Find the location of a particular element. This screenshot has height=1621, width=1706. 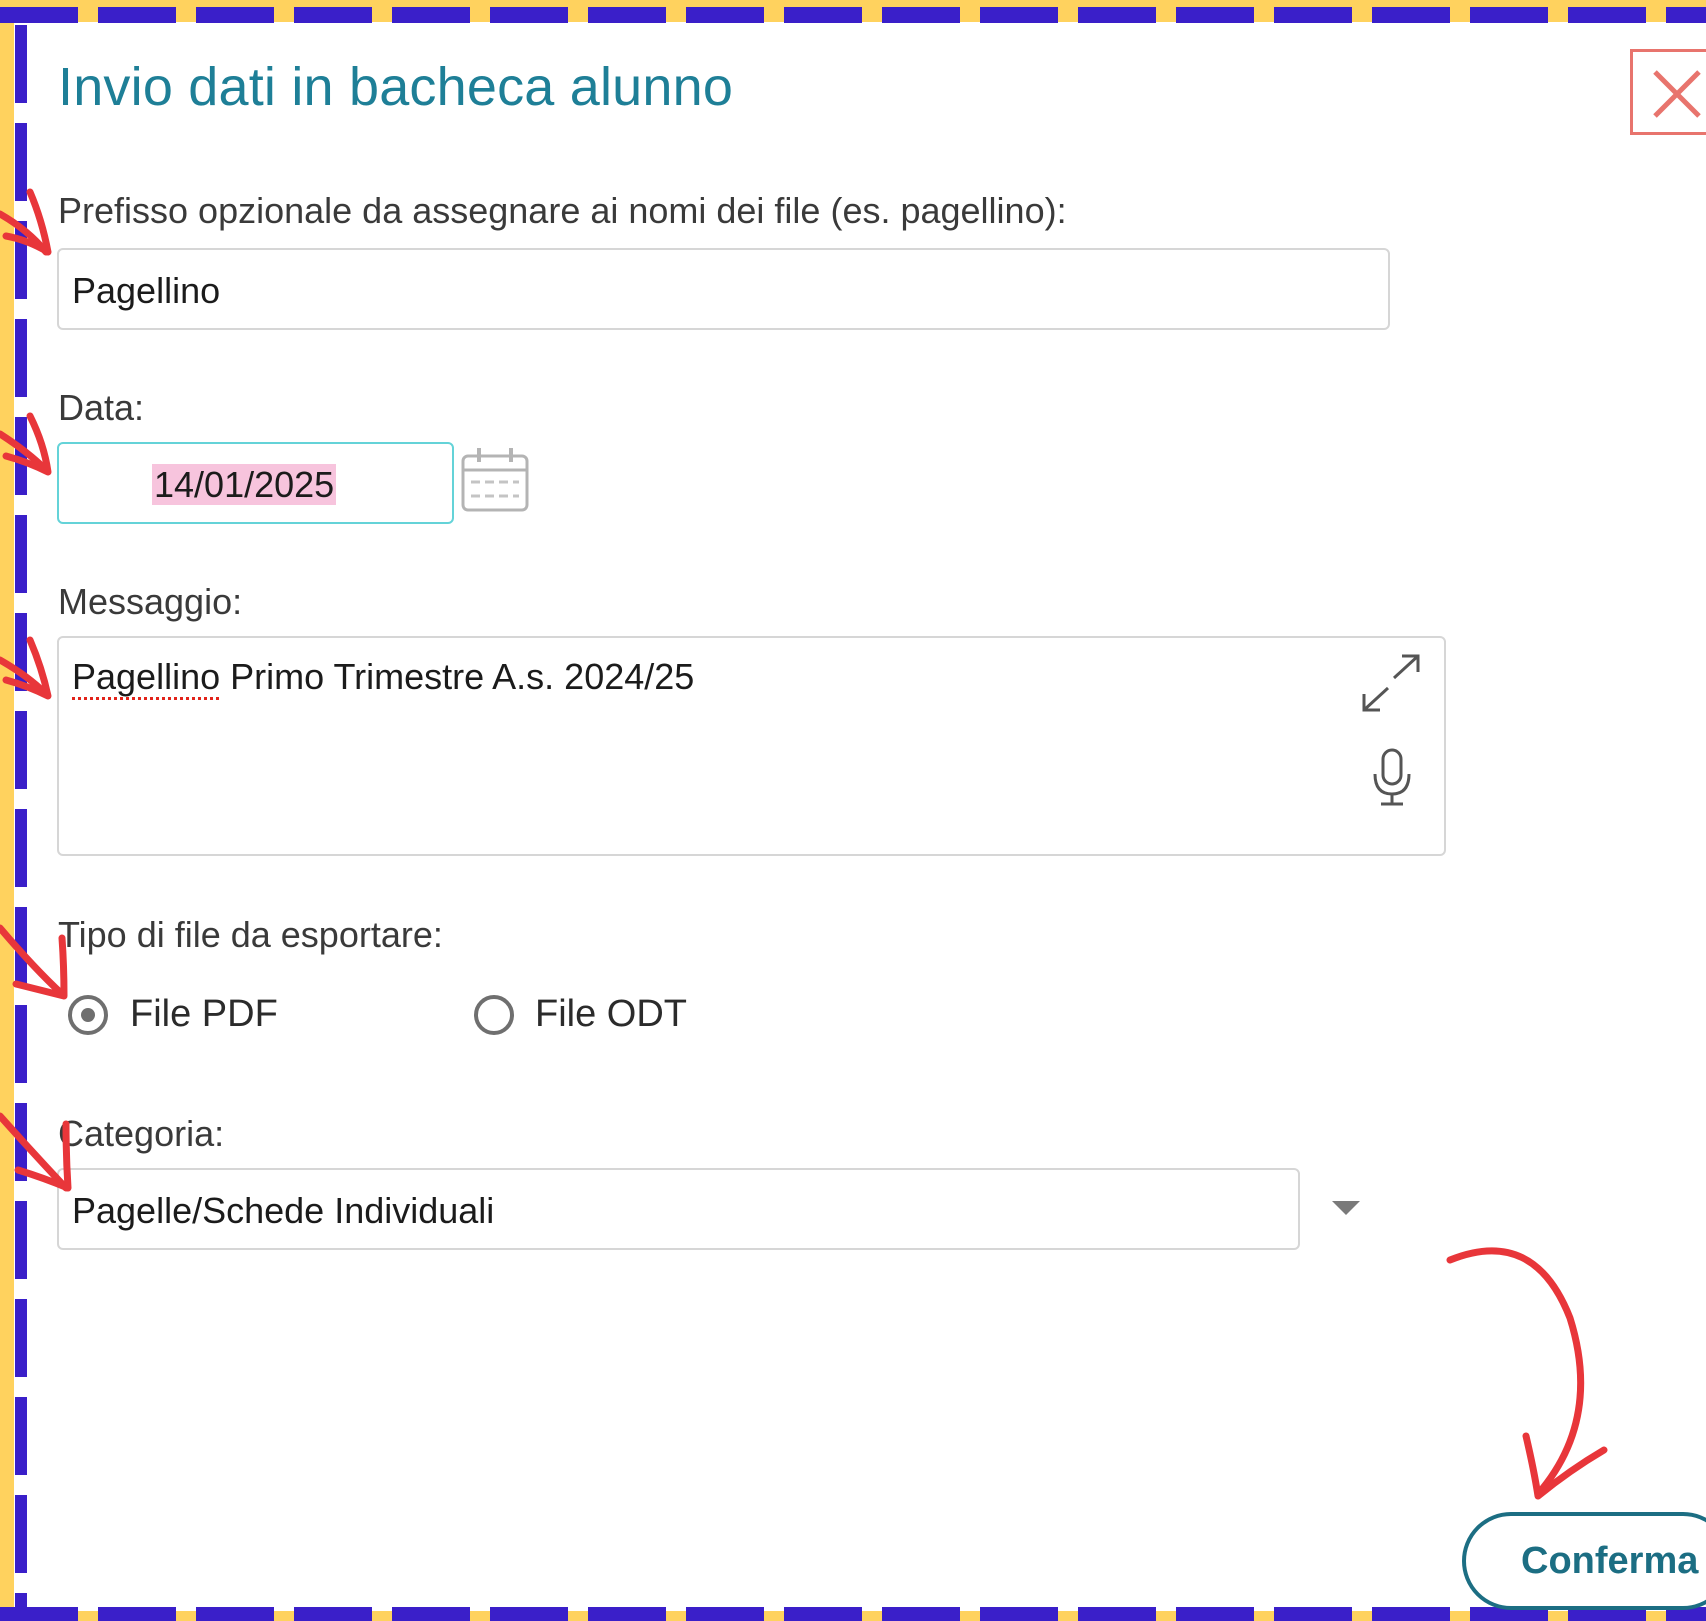

prefix-value: Pagellino is located at coordinates (146, 290).